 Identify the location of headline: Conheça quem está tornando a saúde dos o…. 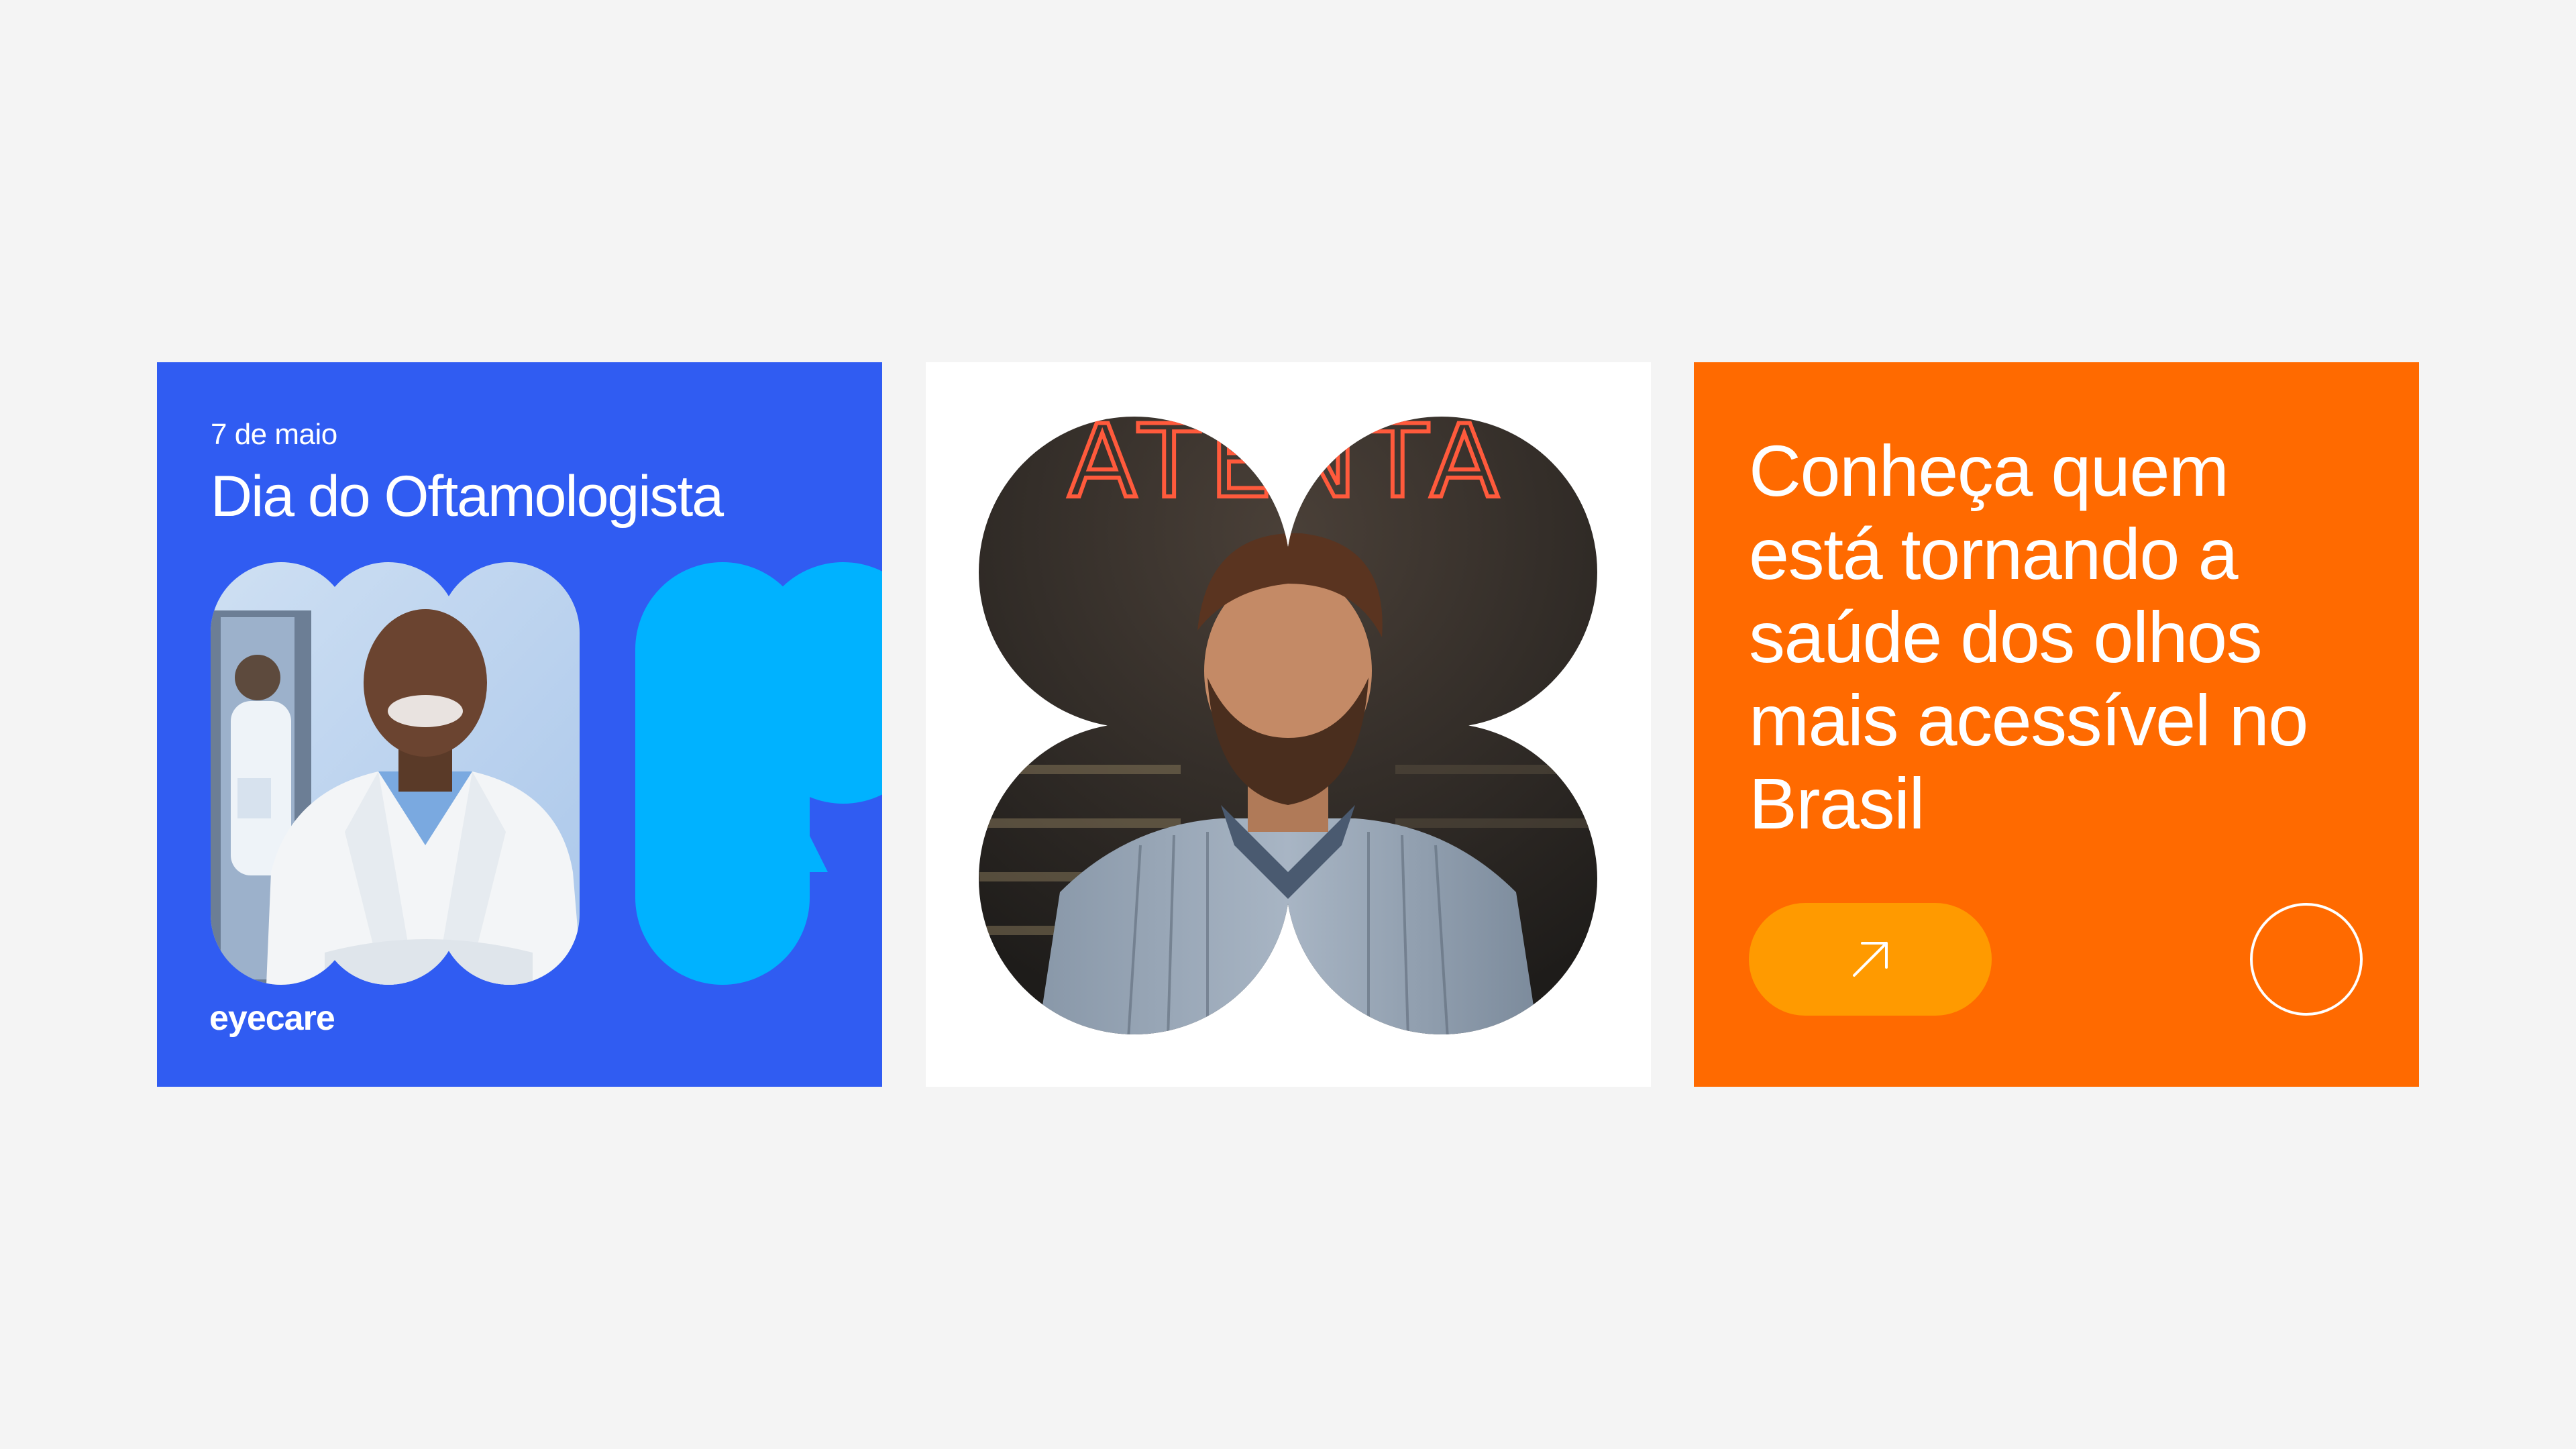
(2028, 637).